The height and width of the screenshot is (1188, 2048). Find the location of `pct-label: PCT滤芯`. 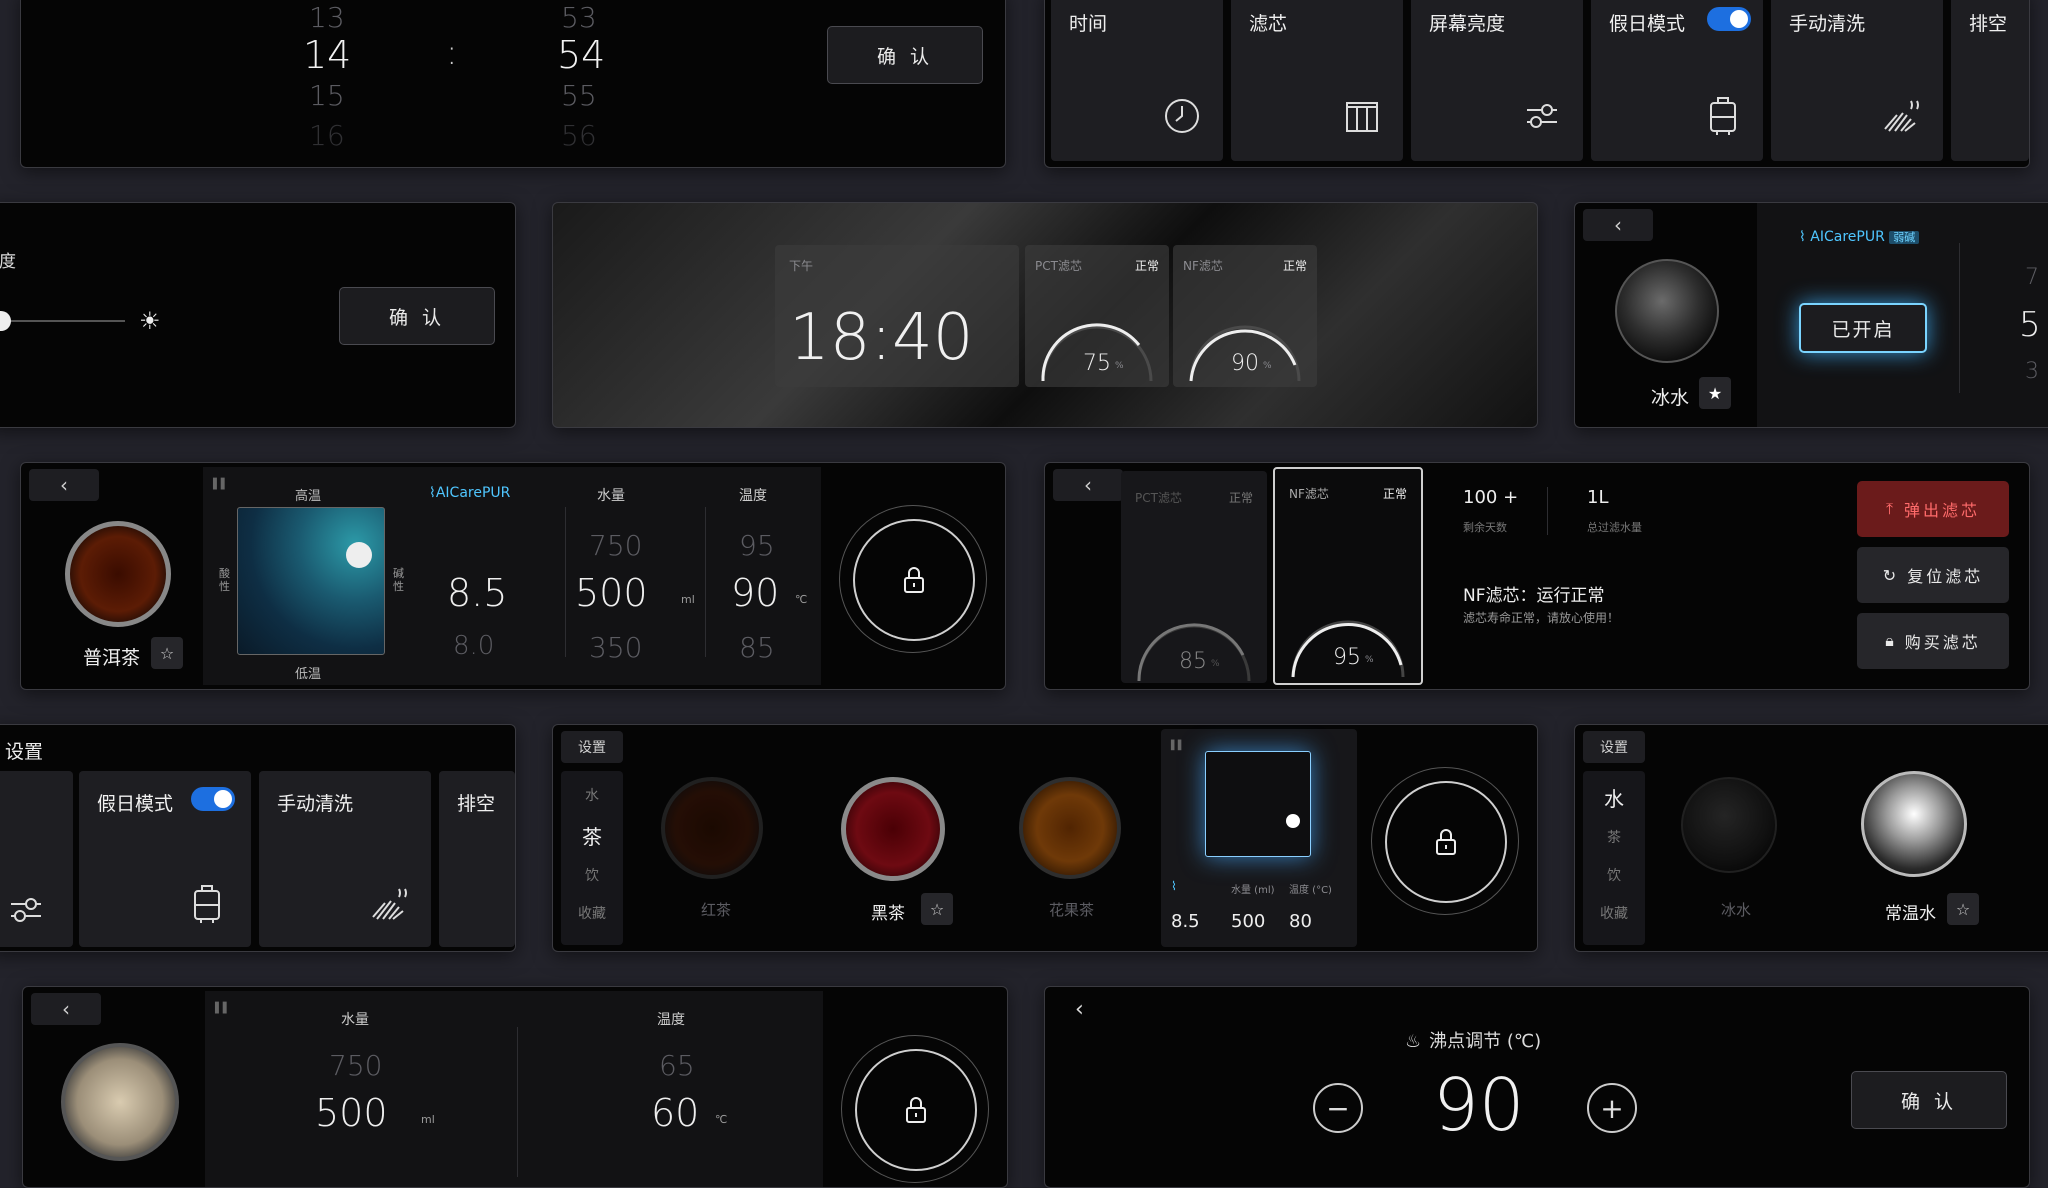

pct-label: PCT滤芯 is located at coordinates (1158, 498).